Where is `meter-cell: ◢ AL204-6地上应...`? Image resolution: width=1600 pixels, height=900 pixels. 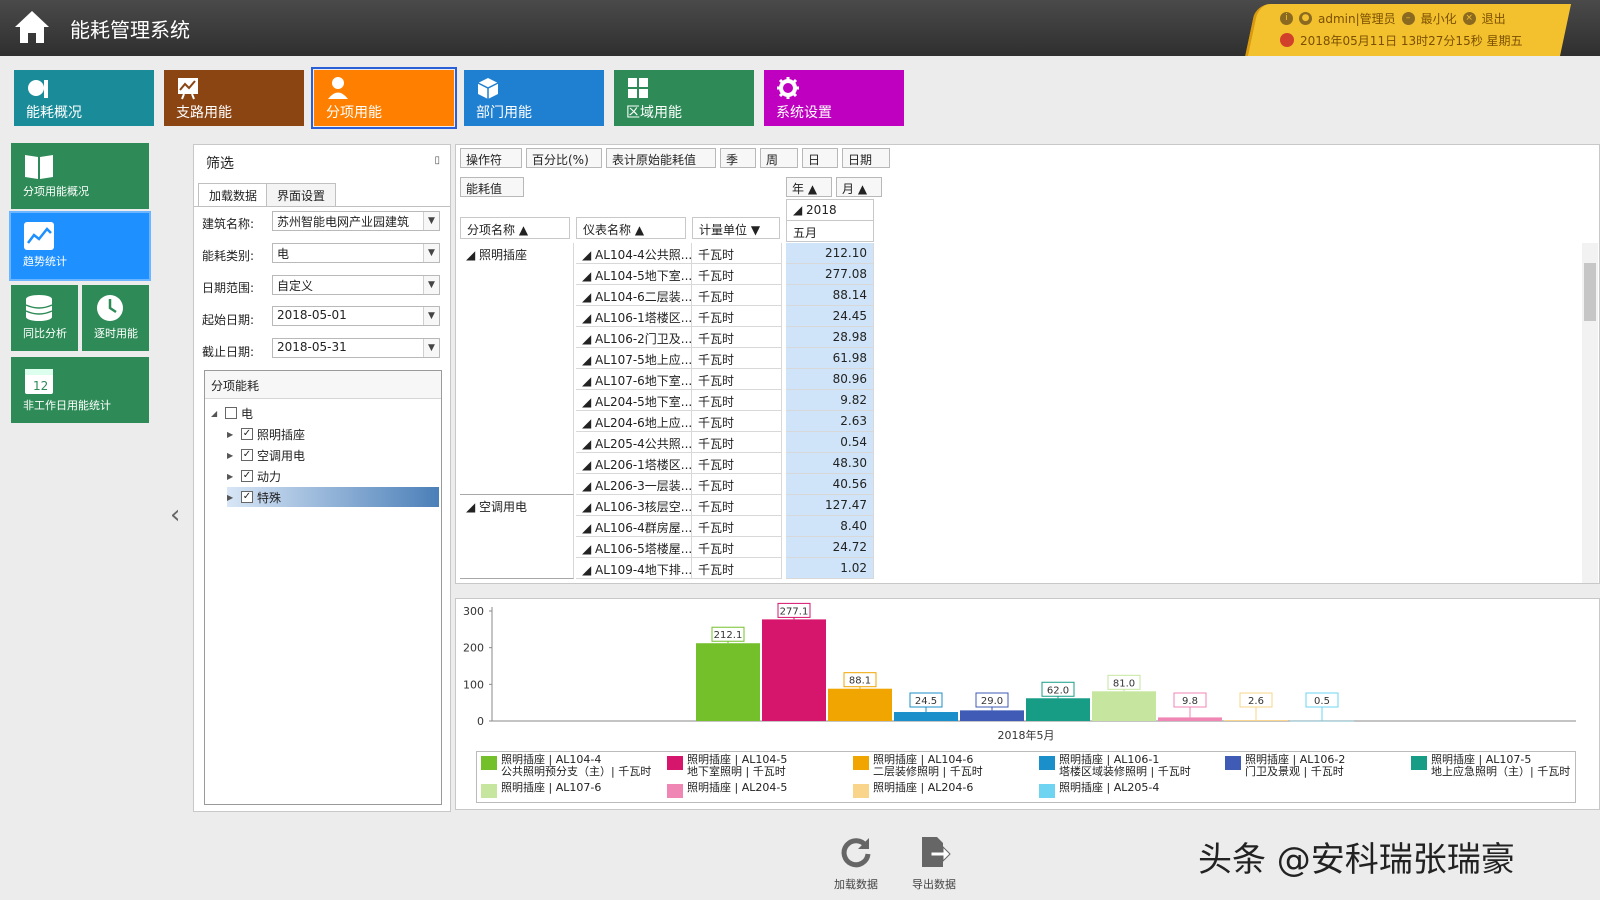
meter-cell: ◢ AL204-6地上应... is located at coordinates (634, 421).